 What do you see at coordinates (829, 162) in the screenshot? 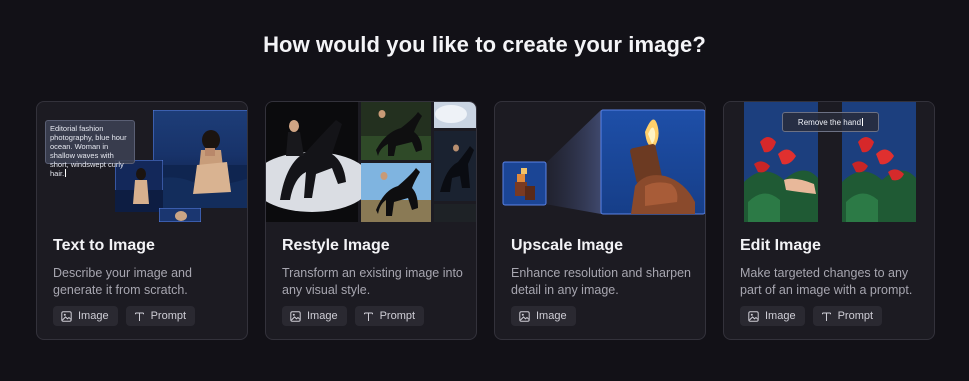
I see `edit-image-preview: Remove the hand` at bounding box center [829, 162].